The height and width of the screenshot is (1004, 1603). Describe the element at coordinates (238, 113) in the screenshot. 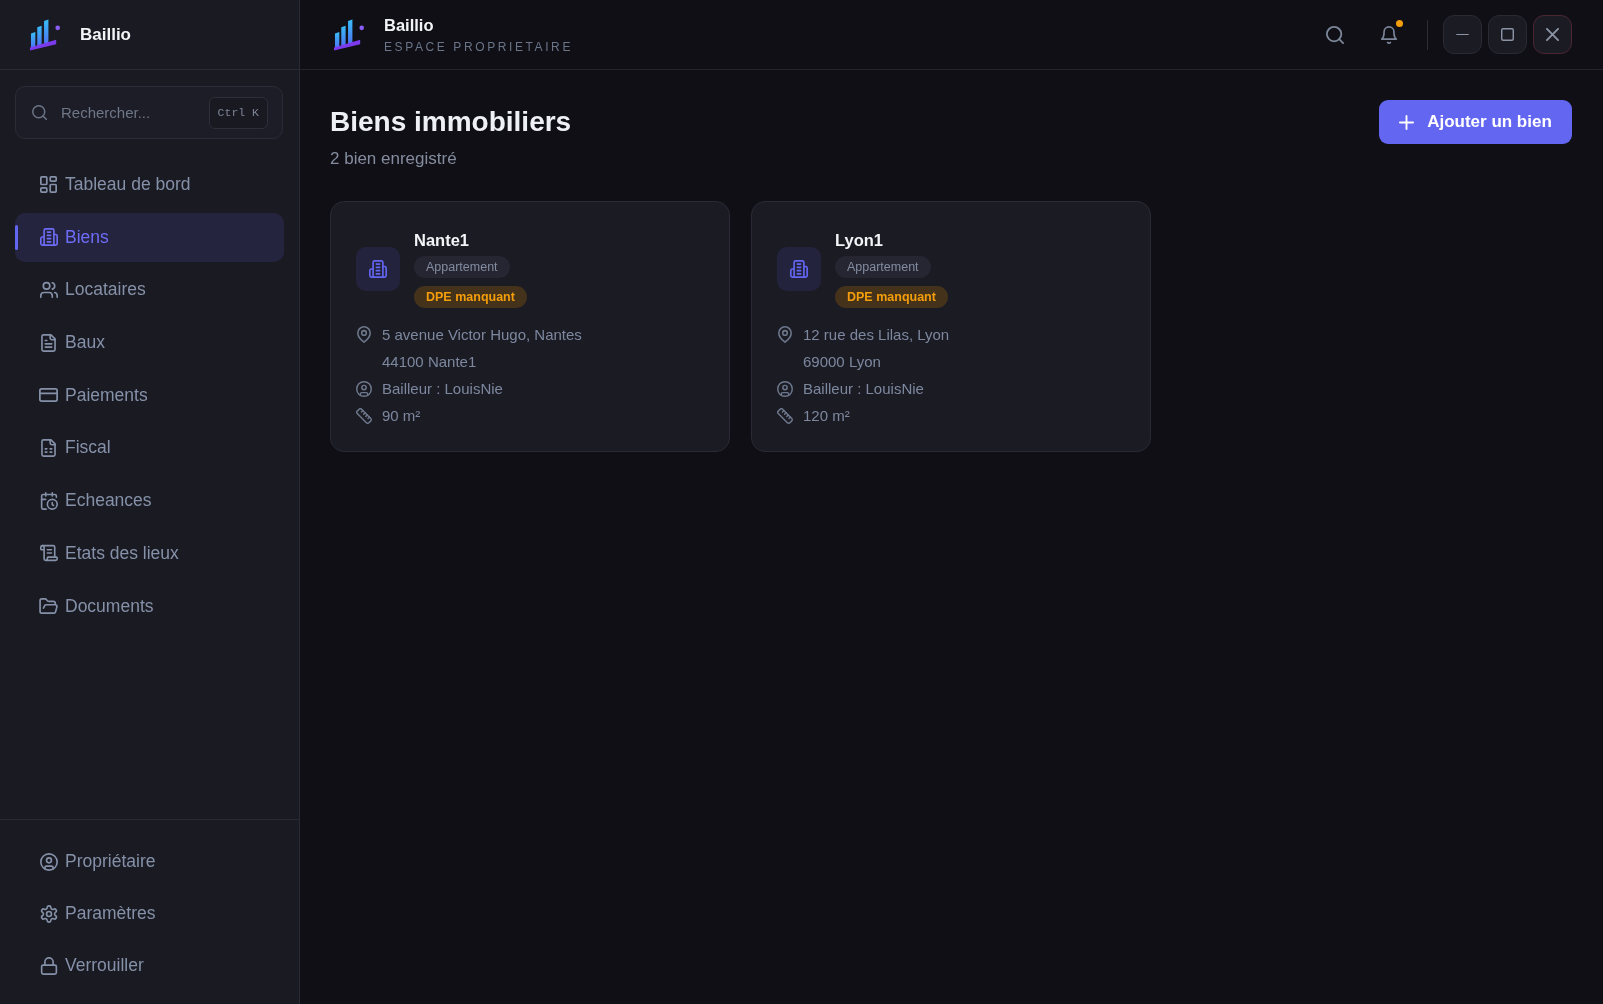

I see `shortcut-hint: Ctrl K` at that location.